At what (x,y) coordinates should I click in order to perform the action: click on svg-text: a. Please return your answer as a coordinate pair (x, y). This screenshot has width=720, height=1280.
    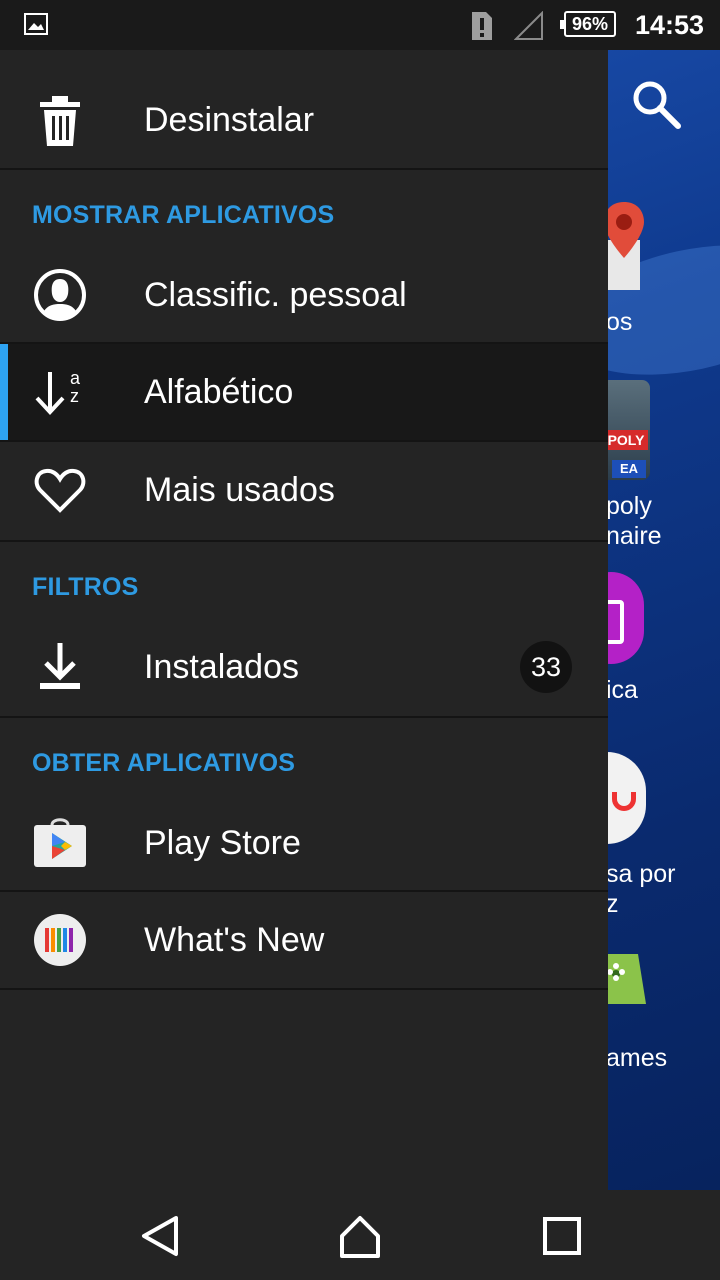
    Looking at the image, I should click on (75, 378).